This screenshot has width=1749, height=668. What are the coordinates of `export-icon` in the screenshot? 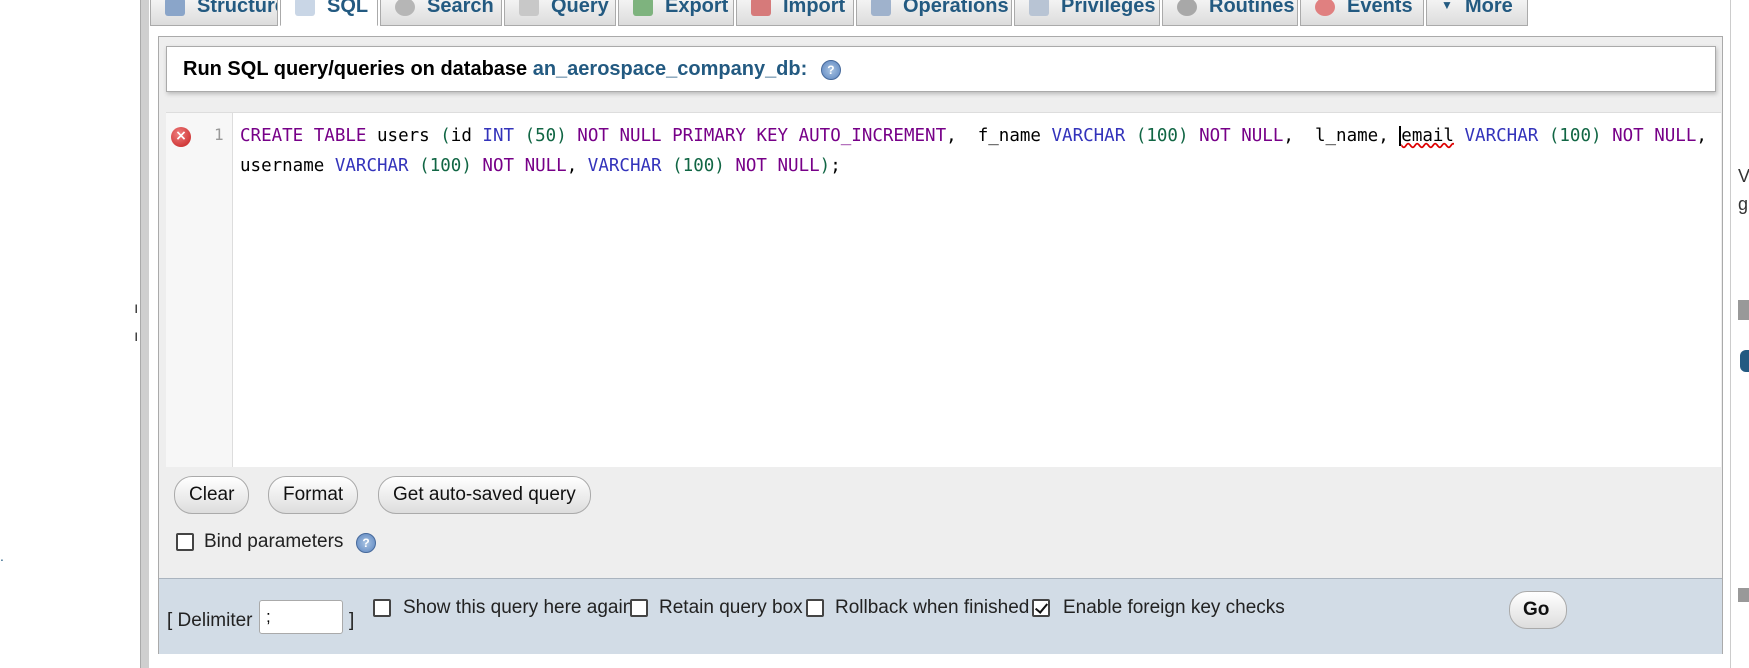 It's located at (643, 8).